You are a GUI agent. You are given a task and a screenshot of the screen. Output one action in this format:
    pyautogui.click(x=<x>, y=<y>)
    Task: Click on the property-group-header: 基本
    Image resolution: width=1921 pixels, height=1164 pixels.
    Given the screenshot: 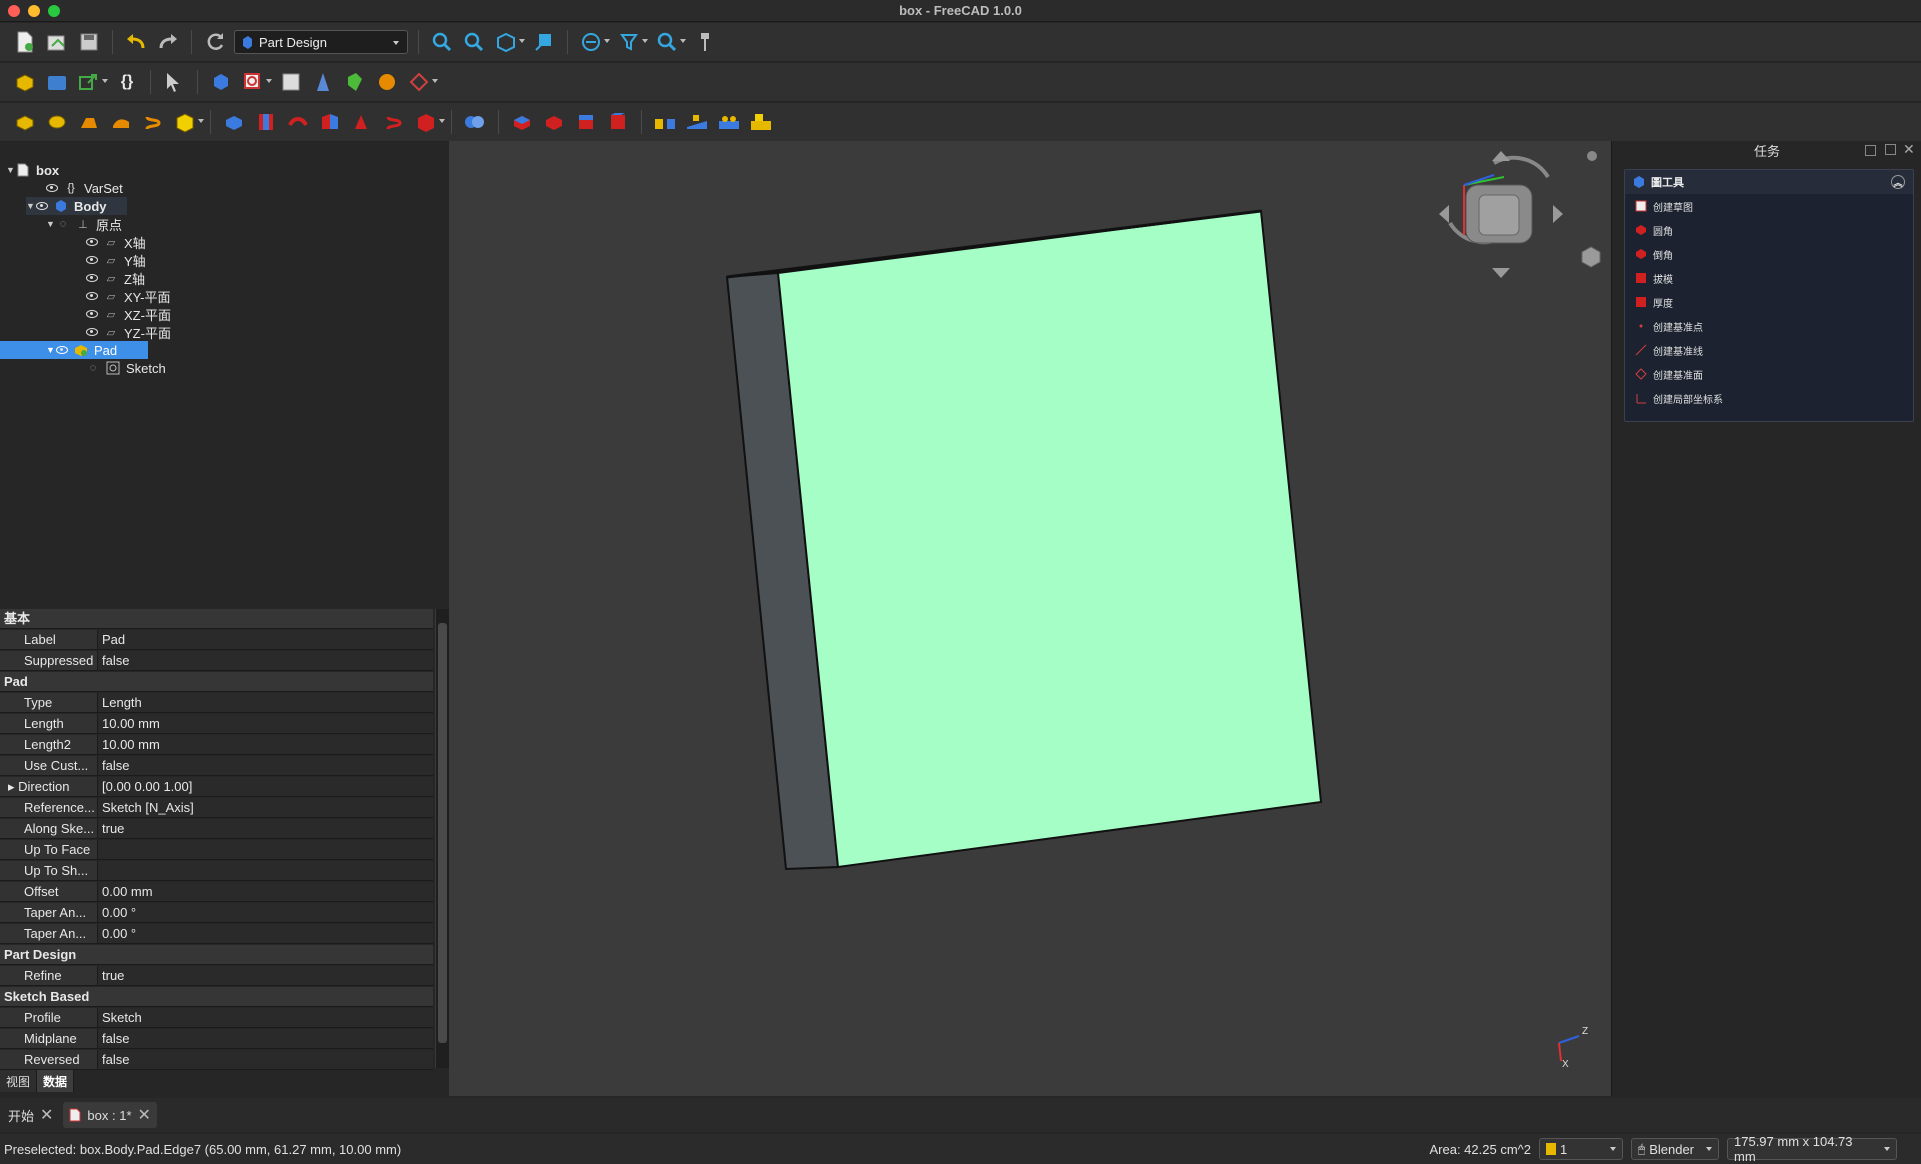 What is the action you would take?
    pyautogui.click(x=216, y=619)
    